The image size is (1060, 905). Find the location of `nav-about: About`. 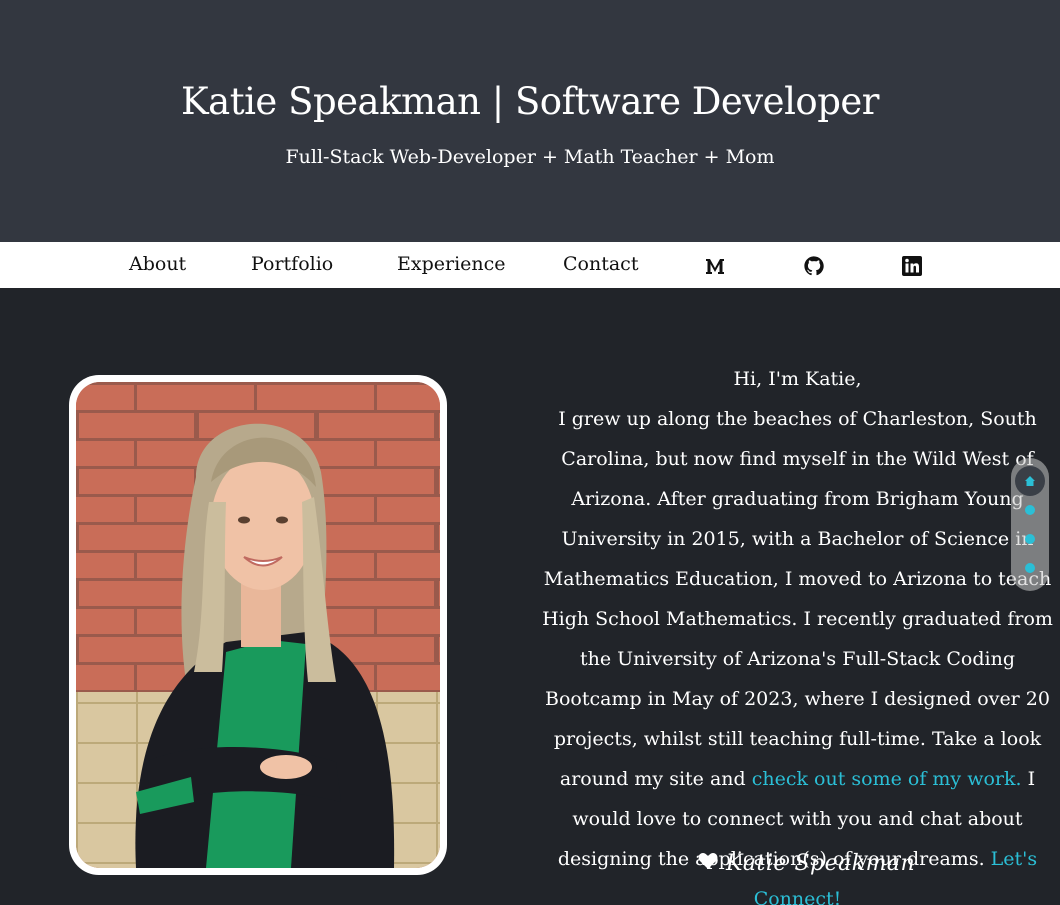

nav-about: About is located at coordinates (157, 264).